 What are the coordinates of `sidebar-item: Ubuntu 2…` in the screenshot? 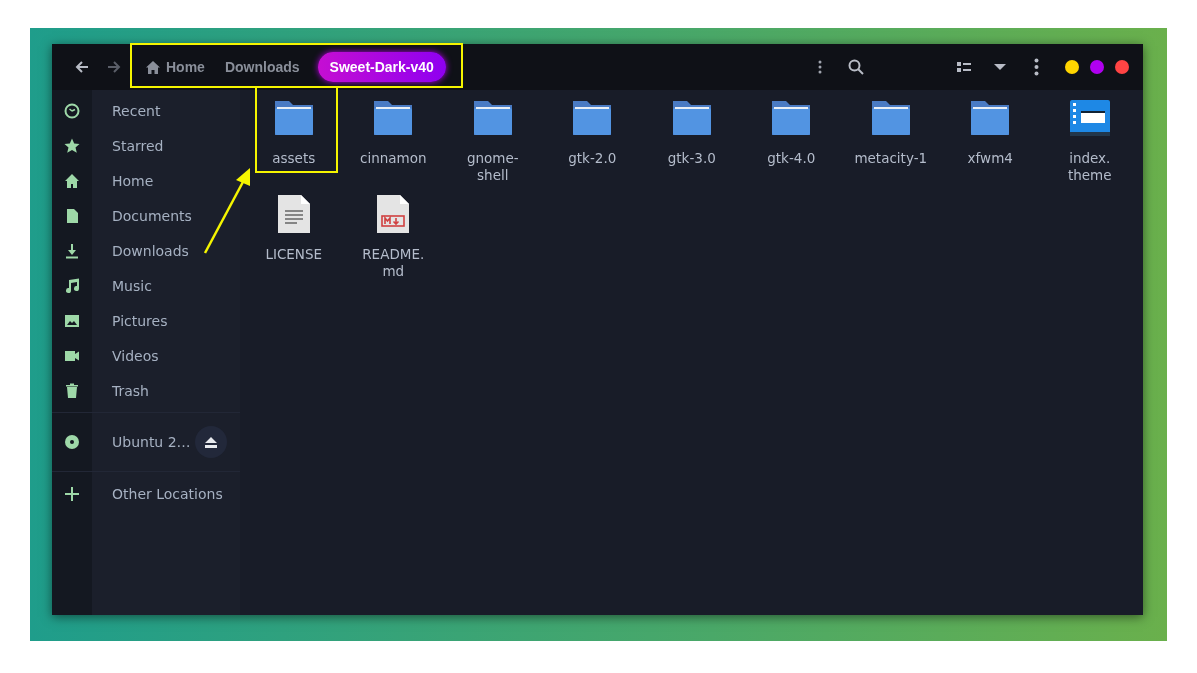 It's located at (153, 442).